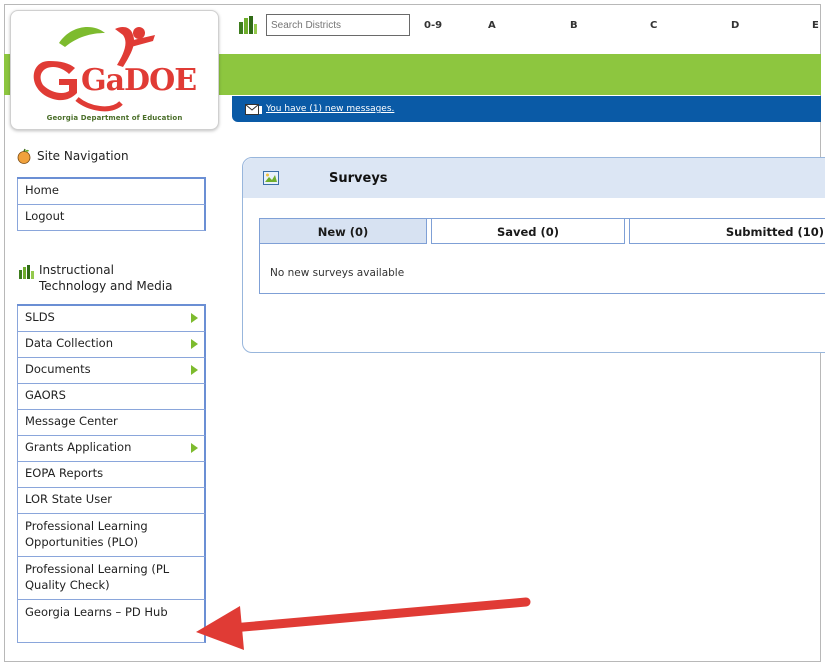  I want to click on red-annotation-arrow, so click(363, 623).